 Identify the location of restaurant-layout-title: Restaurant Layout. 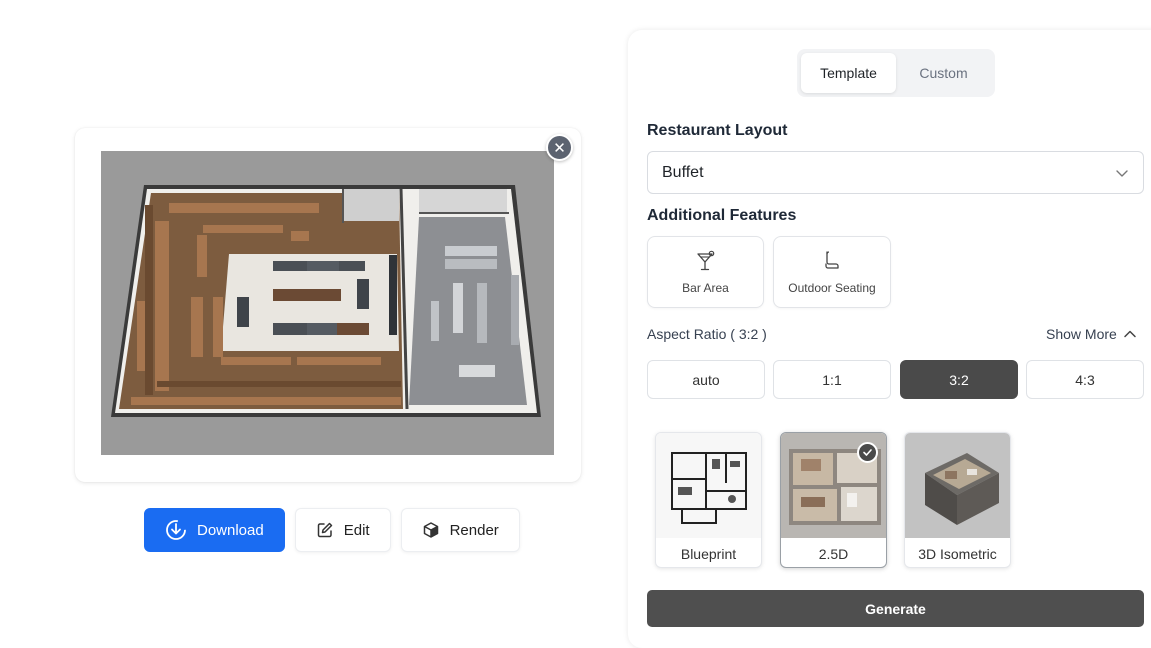
(717, 130).